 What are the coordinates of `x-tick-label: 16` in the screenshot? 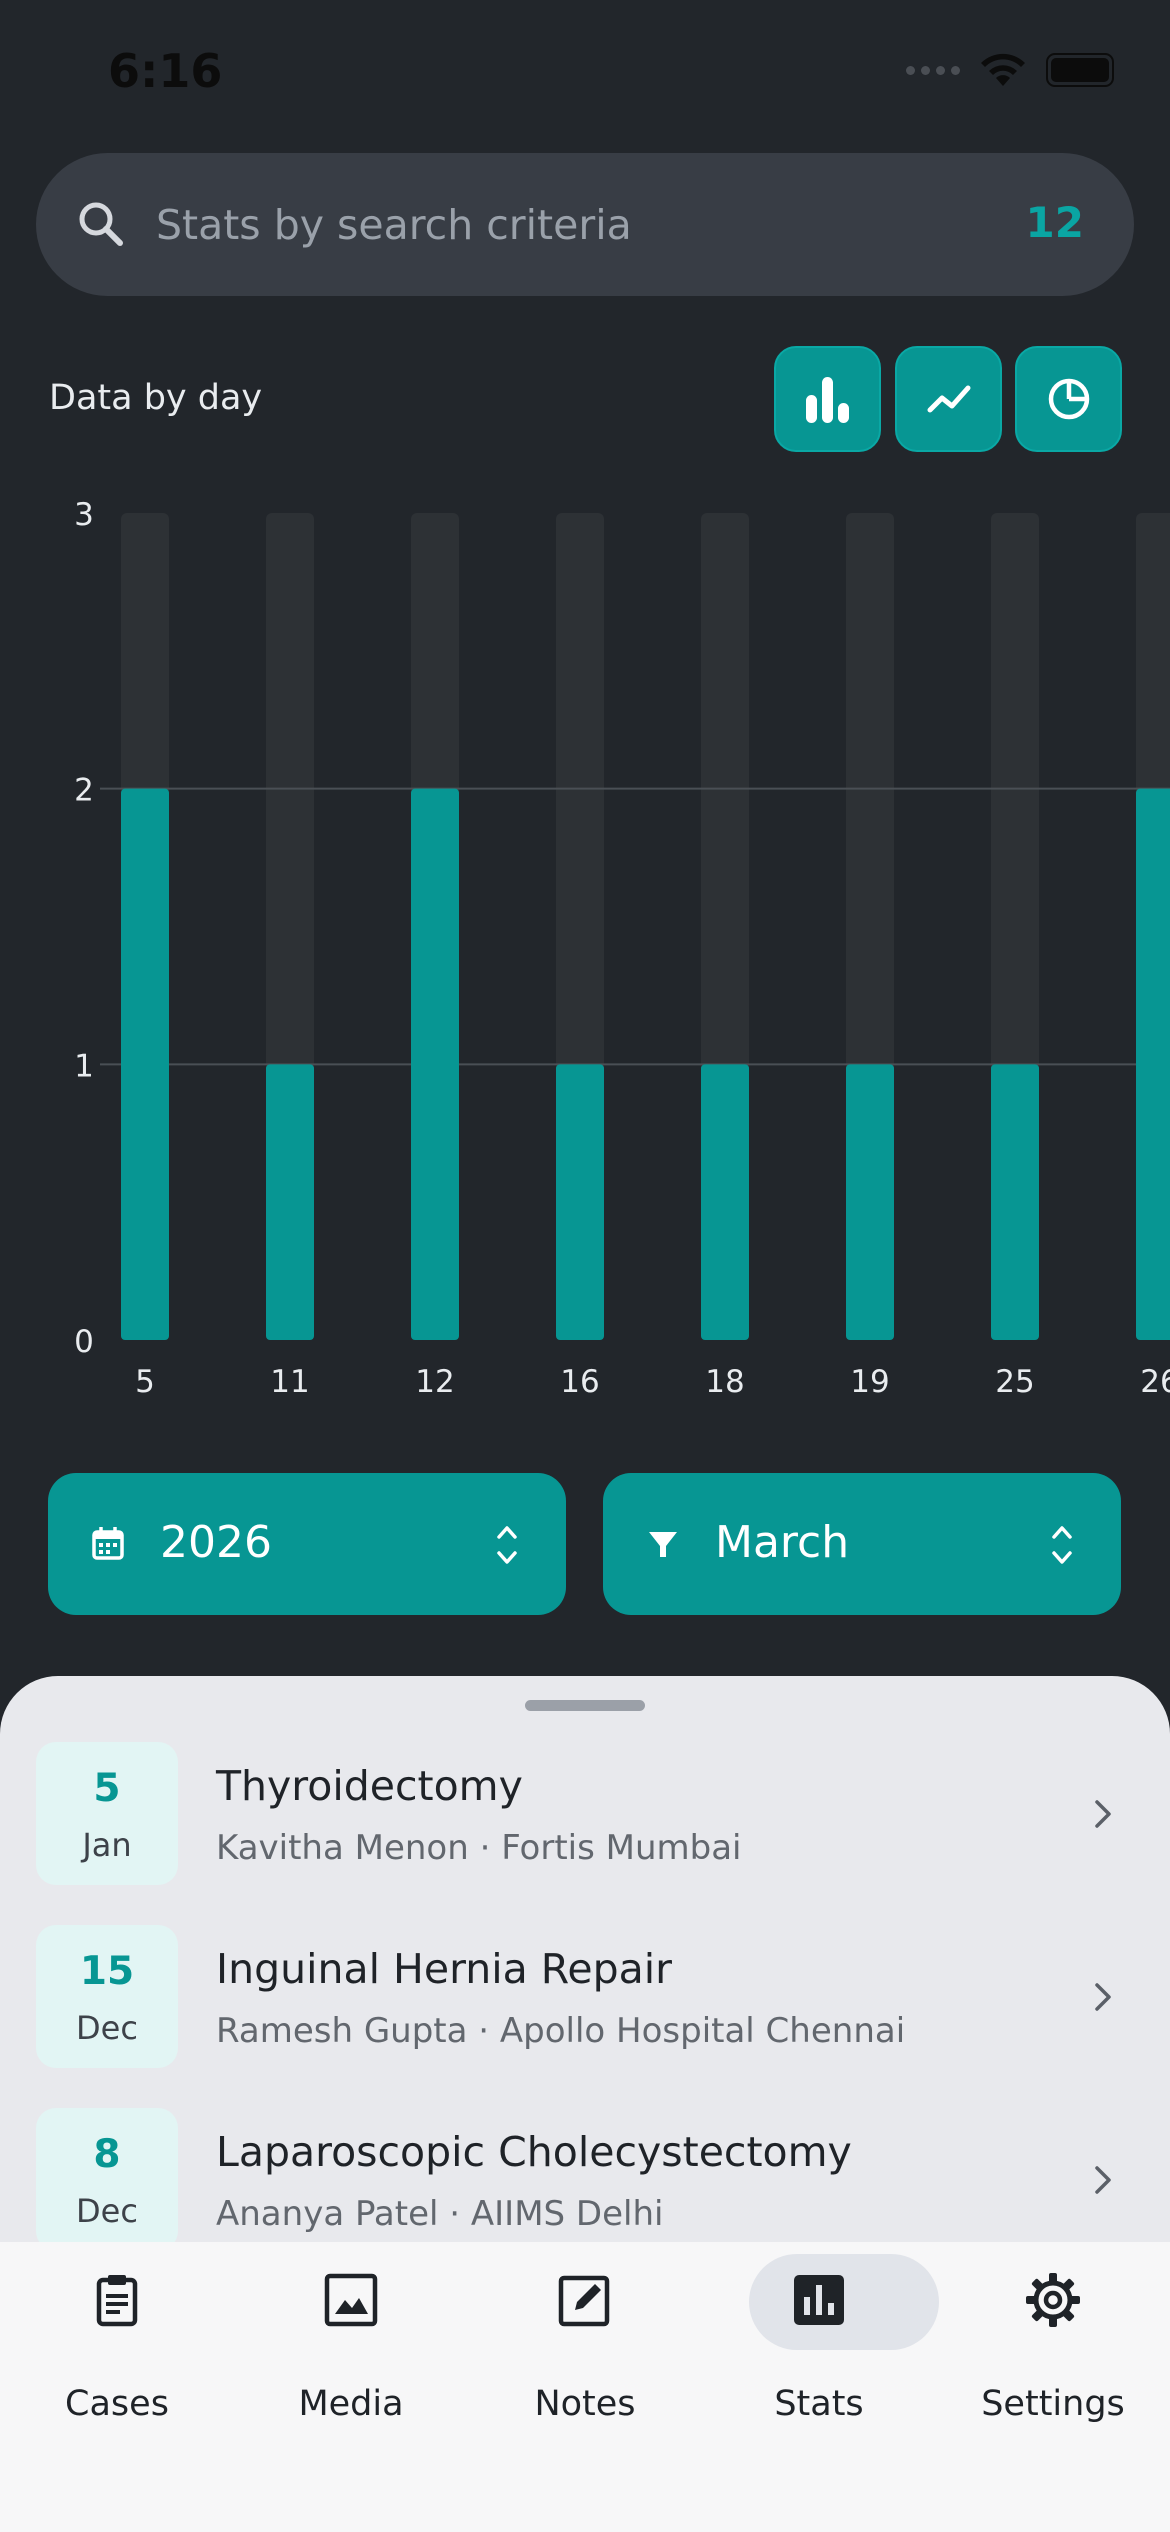 It's located at (579, 1382).